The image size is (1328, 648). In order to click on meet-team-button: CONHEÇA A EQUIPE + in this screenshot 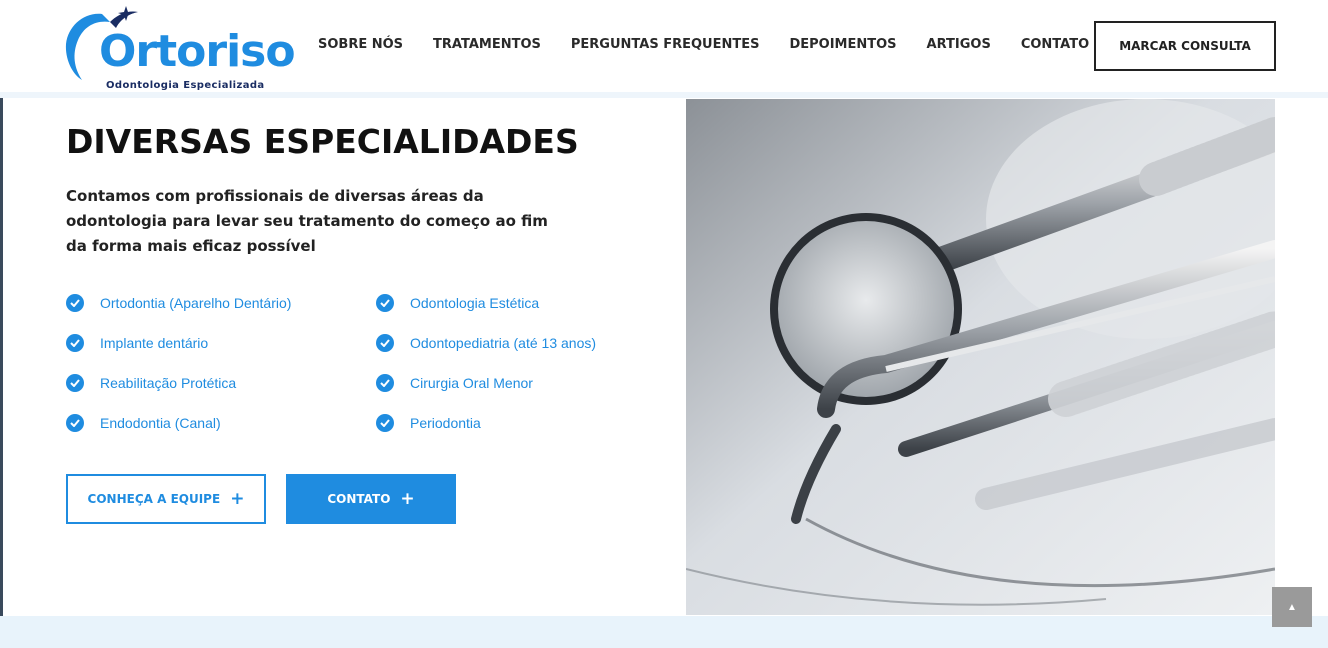, I will do `click(166, 499)`.